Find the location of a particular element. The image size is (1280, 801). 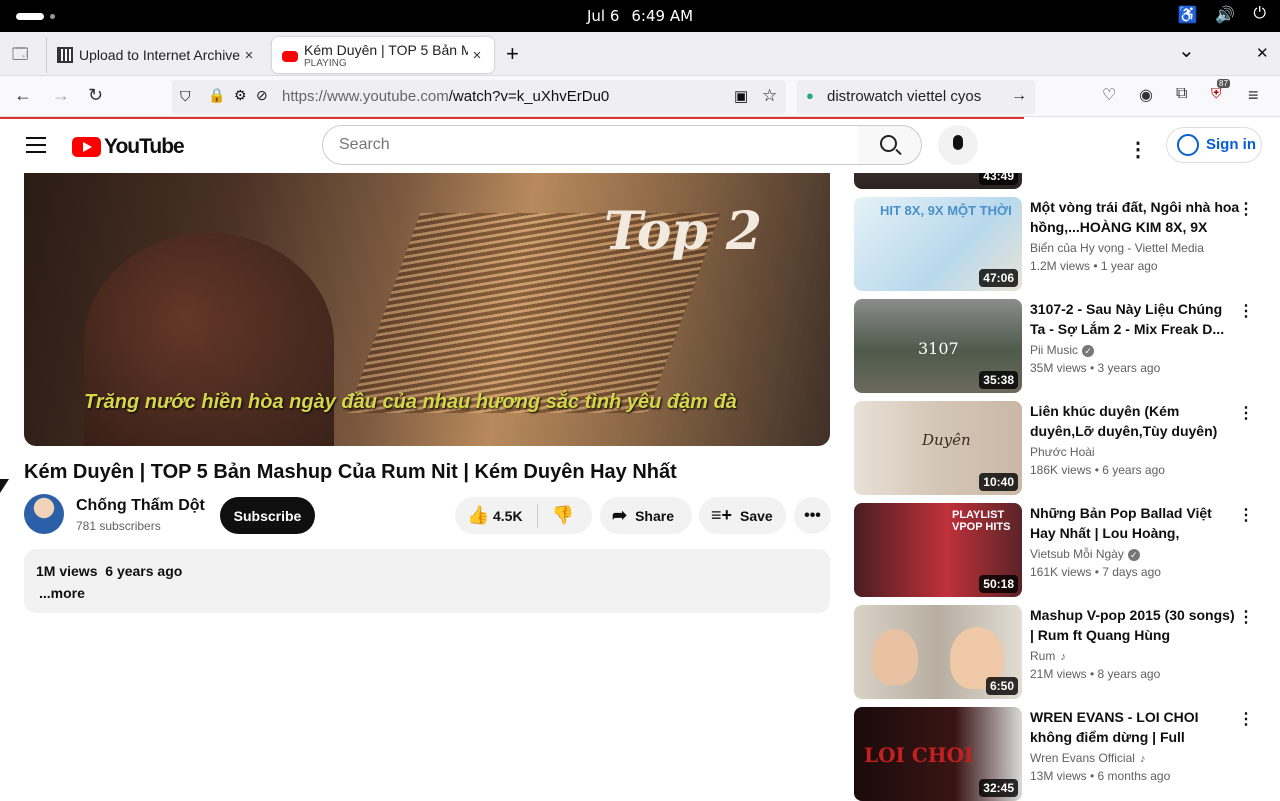

recommendation-channel: Wren Evans Official is located at coordinates (1082, 758).